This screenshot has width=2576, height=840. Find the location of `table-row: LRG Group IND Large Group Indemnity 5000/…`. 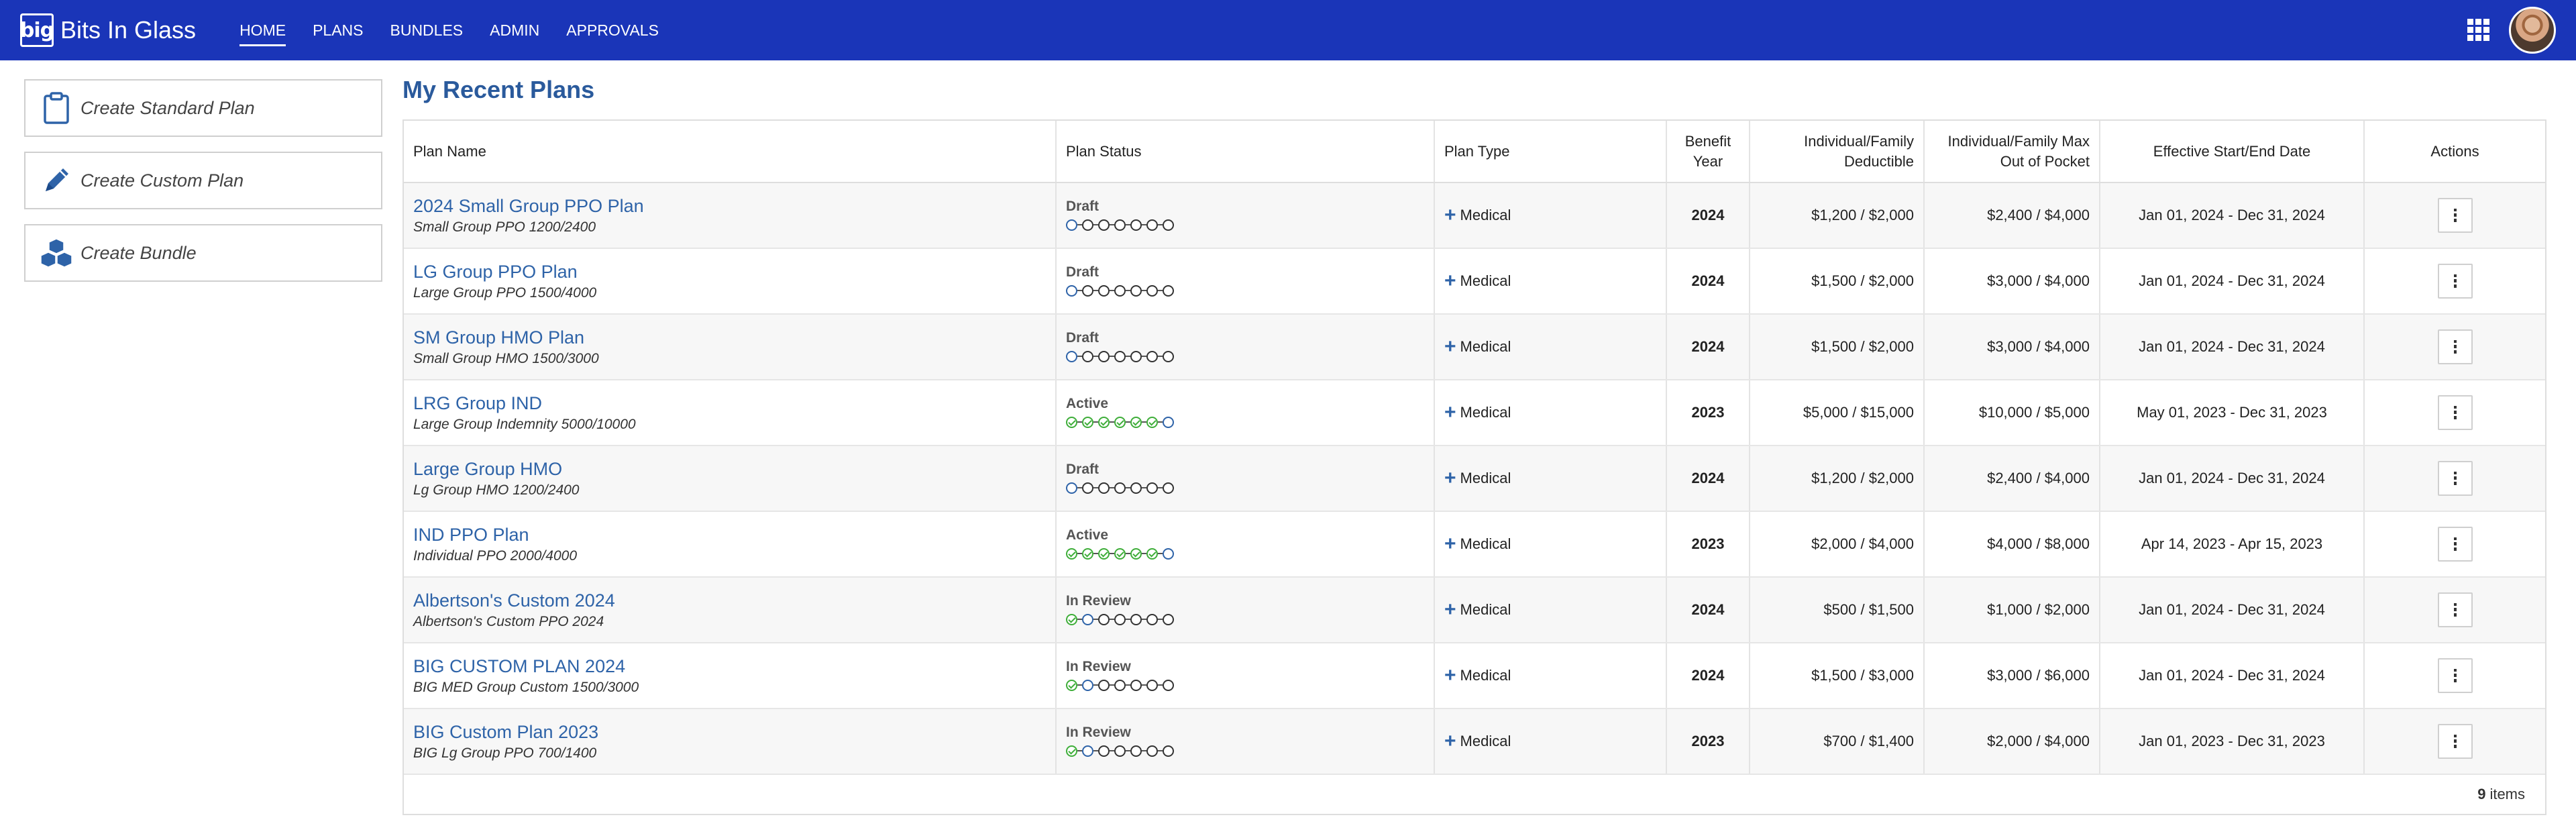

table-row: LRG Group IND Large Group Indemnity 5000/… is located at coordinates (1474, 413).